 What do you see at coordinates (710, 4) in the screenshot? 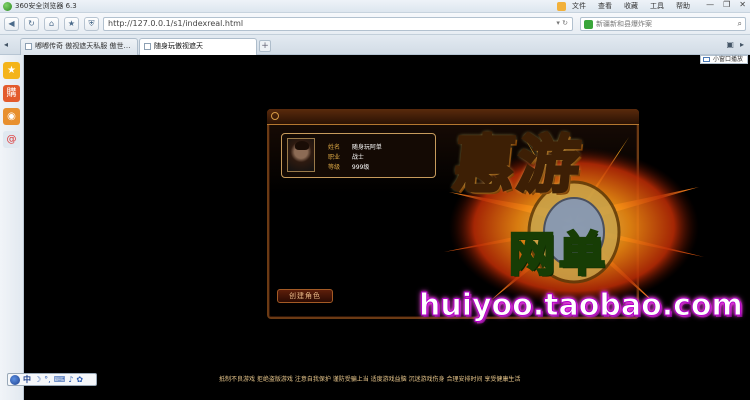
I see `minimize-button: —` at bounding box center [710, 4].